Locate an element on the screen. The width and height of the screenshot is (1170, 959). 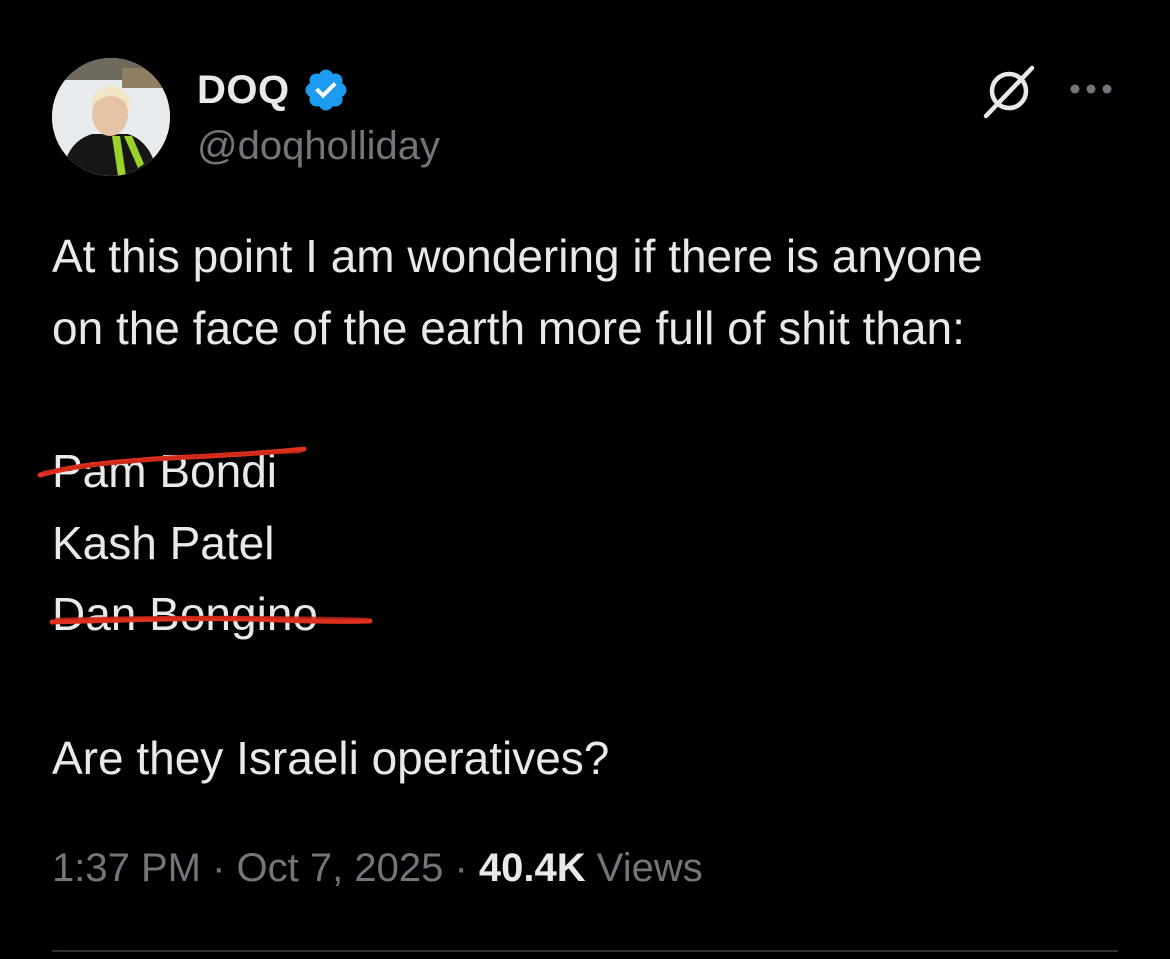
verified-badge-icon is located at coordinates (326, 90).